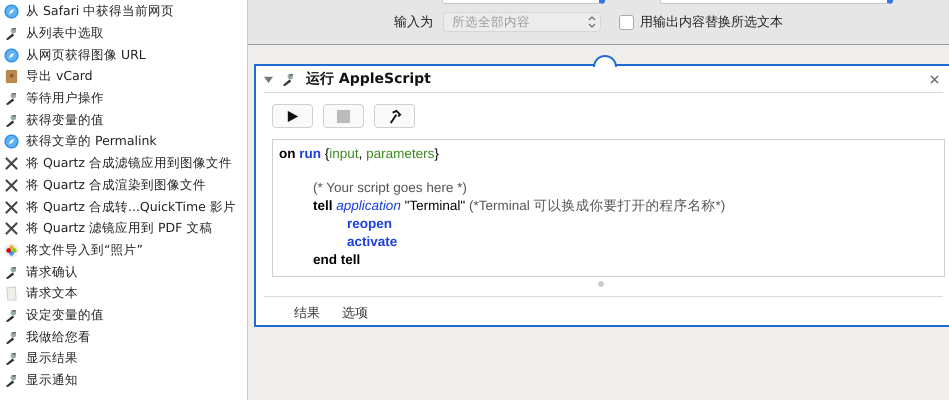 The width and height of the screenshot is (949, 400). I want to click on code-line: tell application "Terminal" (*Terminal 可以换成你要打开的程序名称*), so click(519, 206).